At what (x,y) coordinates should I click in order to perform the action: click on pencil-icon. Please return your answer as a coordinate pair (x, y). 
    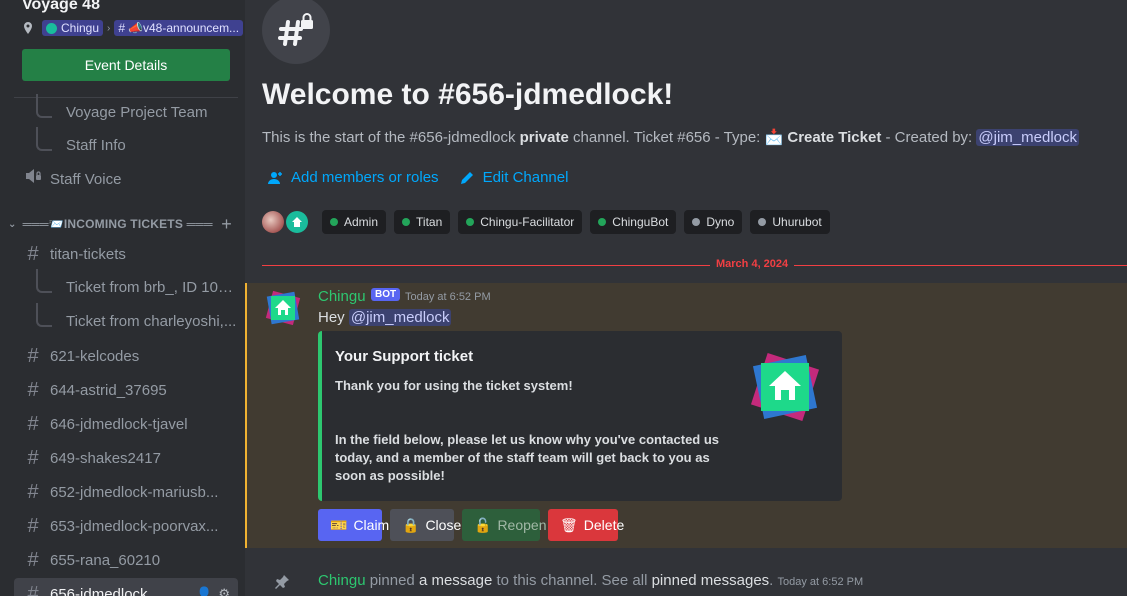
    Looking at the image, I should click on (466, 177).